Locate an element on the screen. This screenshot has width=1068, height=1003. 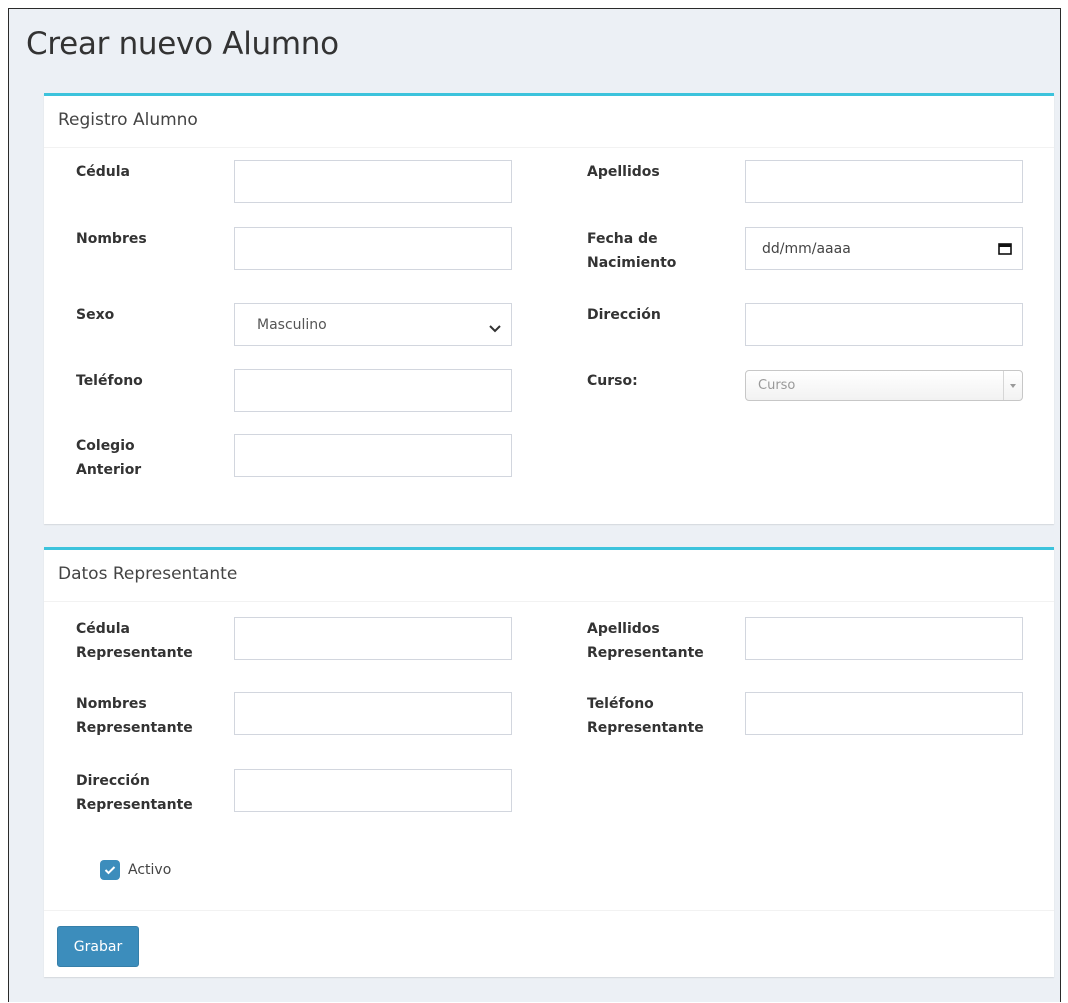
sexo-selected-value: Masculino is located at coordinates (292, 324).